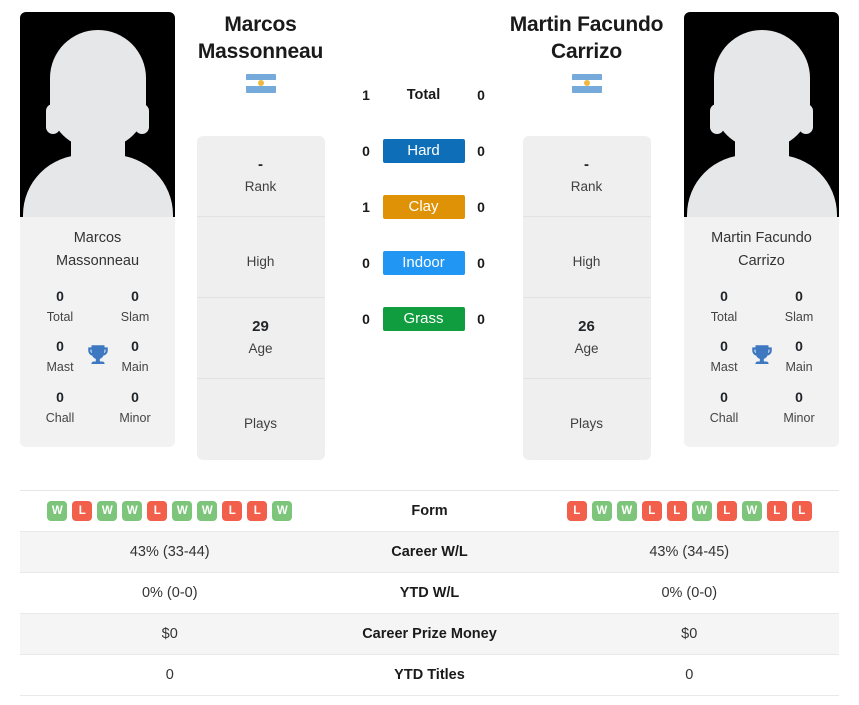  I want to click on surface-total-badge-wrap: Total, so click(423, 95).